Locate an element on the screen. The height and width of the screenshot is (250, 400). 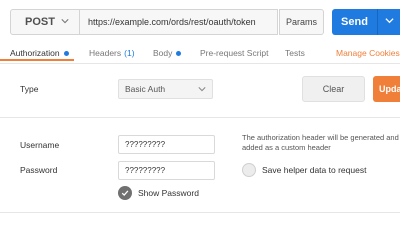
panel-bottom-border is located at coordinates (200, 212).